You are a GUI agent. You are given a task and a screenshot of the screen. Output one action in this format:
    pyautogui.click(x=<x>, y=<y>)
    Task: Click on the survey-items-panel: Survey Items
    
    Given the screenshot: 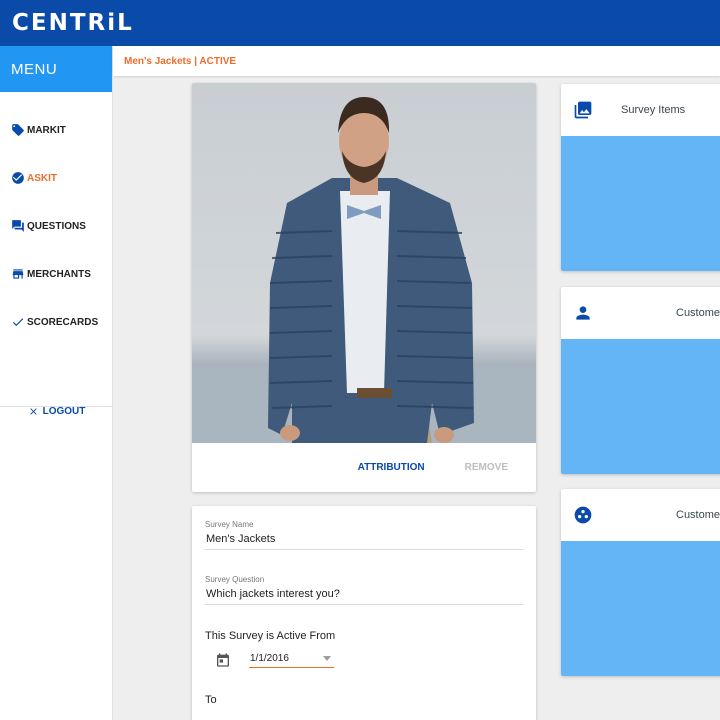 What is the action you would take?
    pyautogui.click(x=640, y=177)
    